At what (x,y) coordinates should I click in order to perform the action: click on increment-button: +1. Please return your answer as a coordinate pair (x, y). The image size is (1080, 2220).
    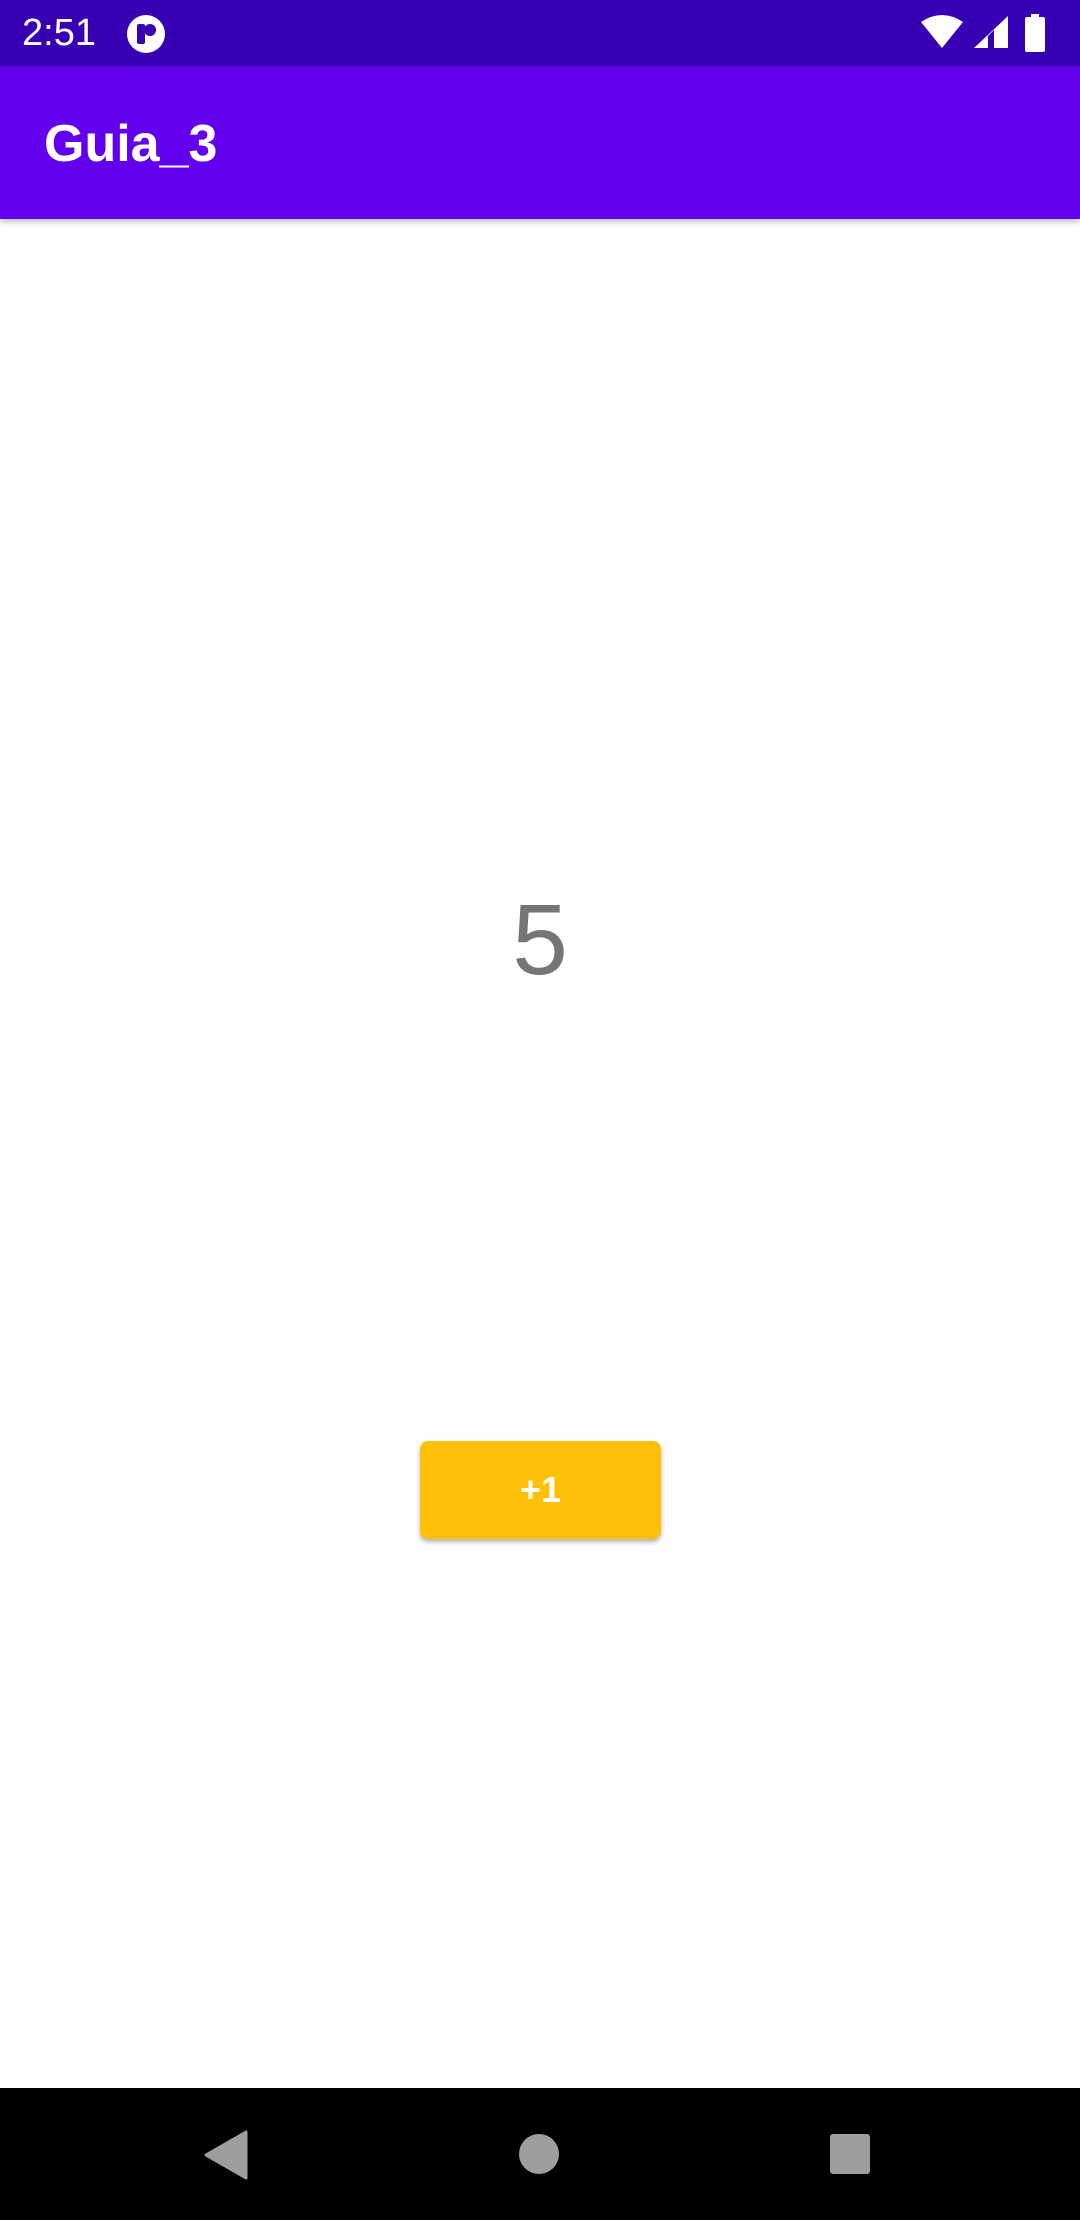
    Looking at the image, I should click on (540, 1490).